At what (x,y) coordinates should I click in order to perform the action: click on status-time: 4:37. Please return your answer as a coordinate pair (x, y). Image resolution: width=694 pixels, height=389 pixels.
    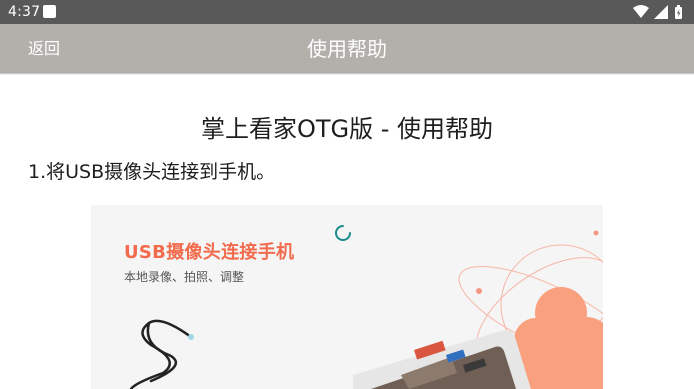
    Looking at the image, I should click on (24, 12).